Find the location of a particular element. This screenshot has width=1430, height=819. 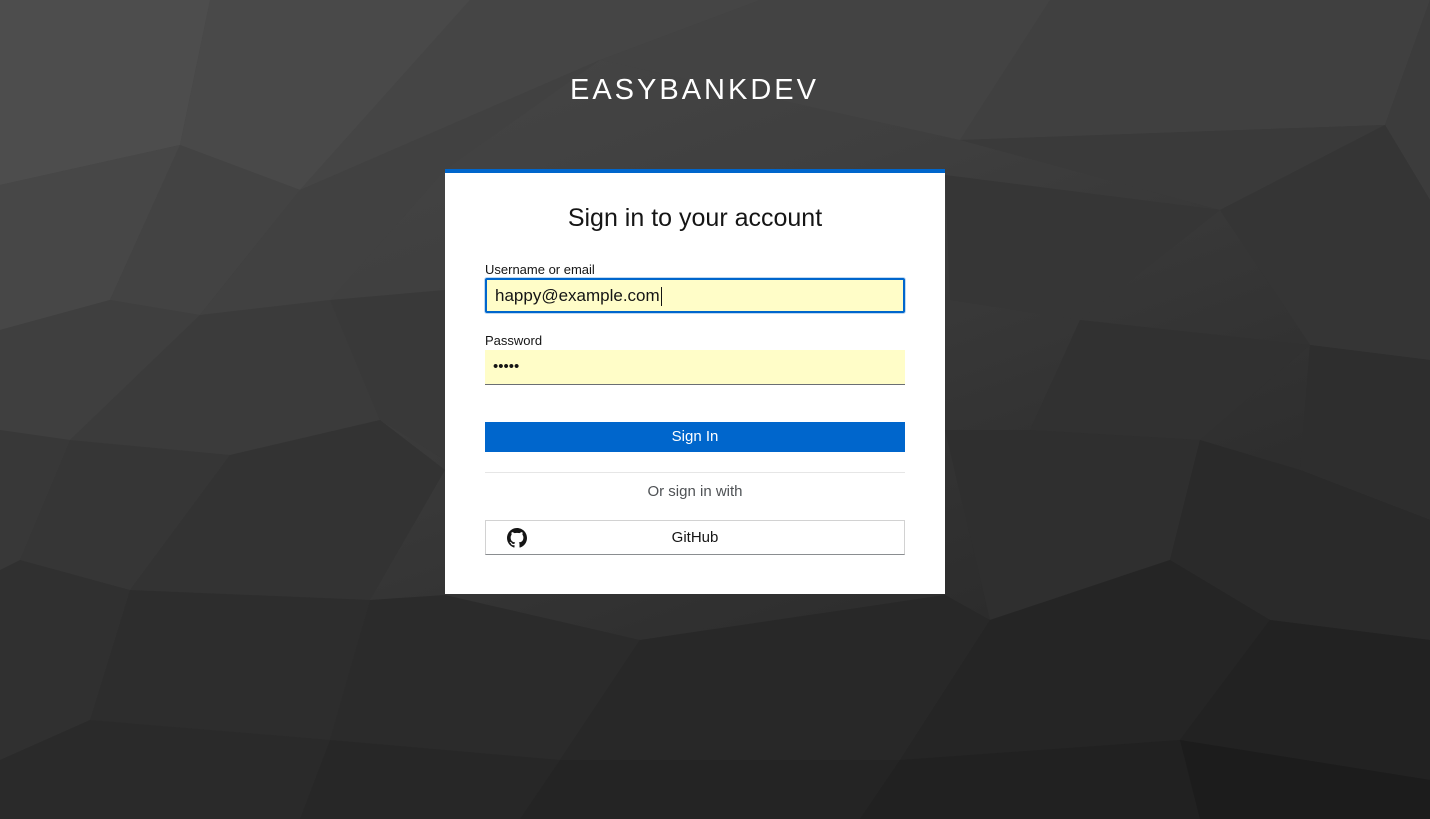

github-sign-in-button: GitHub is located at coordinates (695, 537).